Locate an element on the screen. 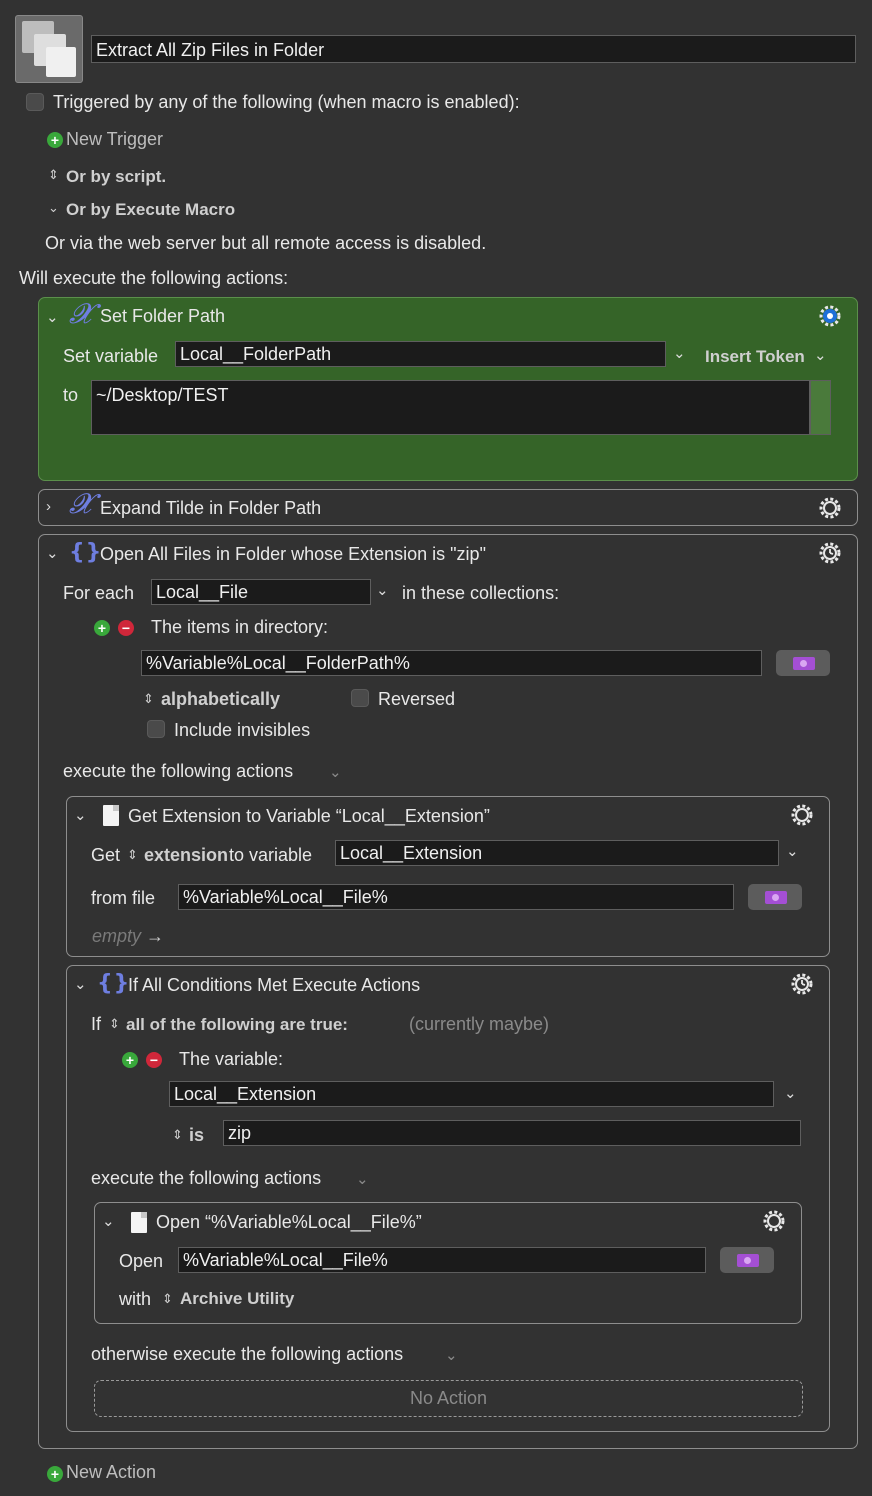 Image resolution: width=872 pixels, height=1496 pixels. value-textarea-scrollbar is located at coordinates (820, 407).